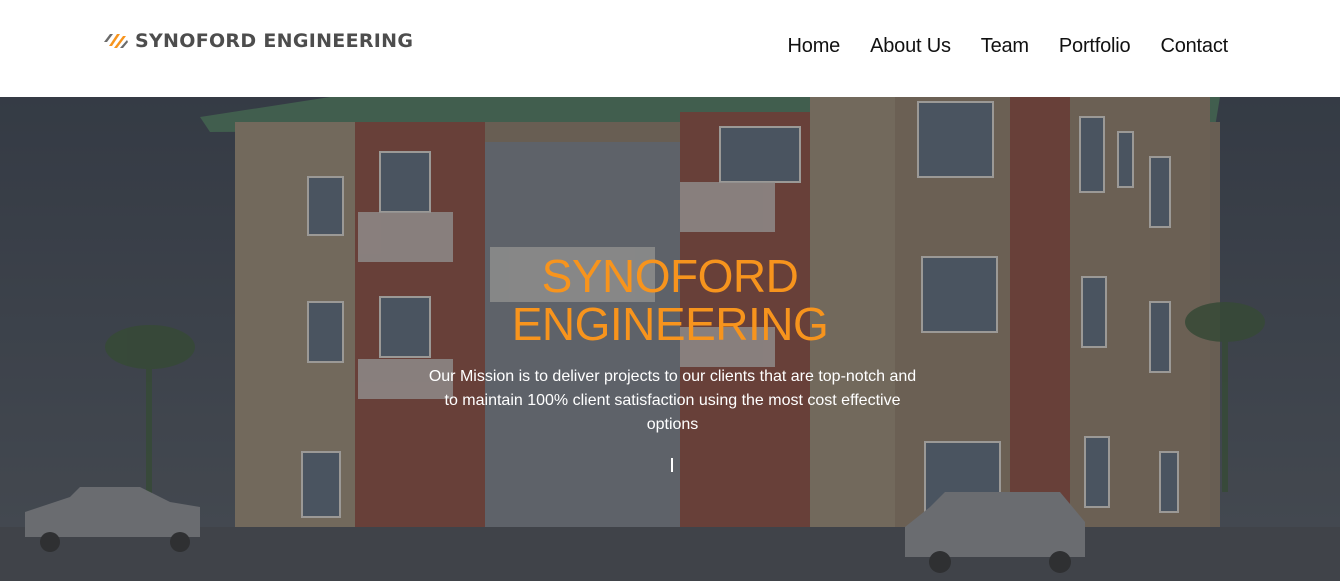 The height and width of the screenshot is (581, 1340). What do you see at coordinates (274, 41) in the screenshot?
I see `logo-text: SYNOFORD ENGINEERING` at bounding box center [274, 41].